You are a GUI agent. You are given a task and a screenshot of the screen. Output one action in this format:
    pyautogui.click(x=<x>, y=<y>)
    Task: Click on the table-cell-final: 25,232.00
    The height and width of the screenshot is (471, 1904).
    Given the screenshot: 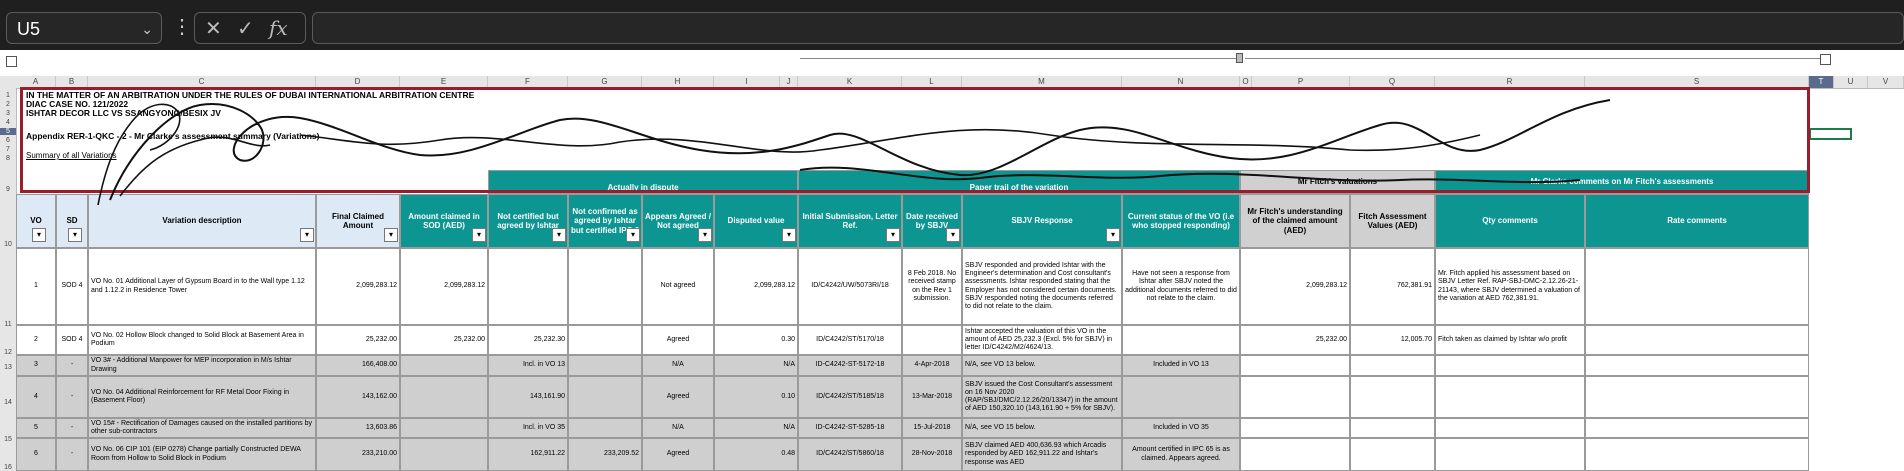 What is the action you would take?
    pyautogui.click(x=358, y=340)
    